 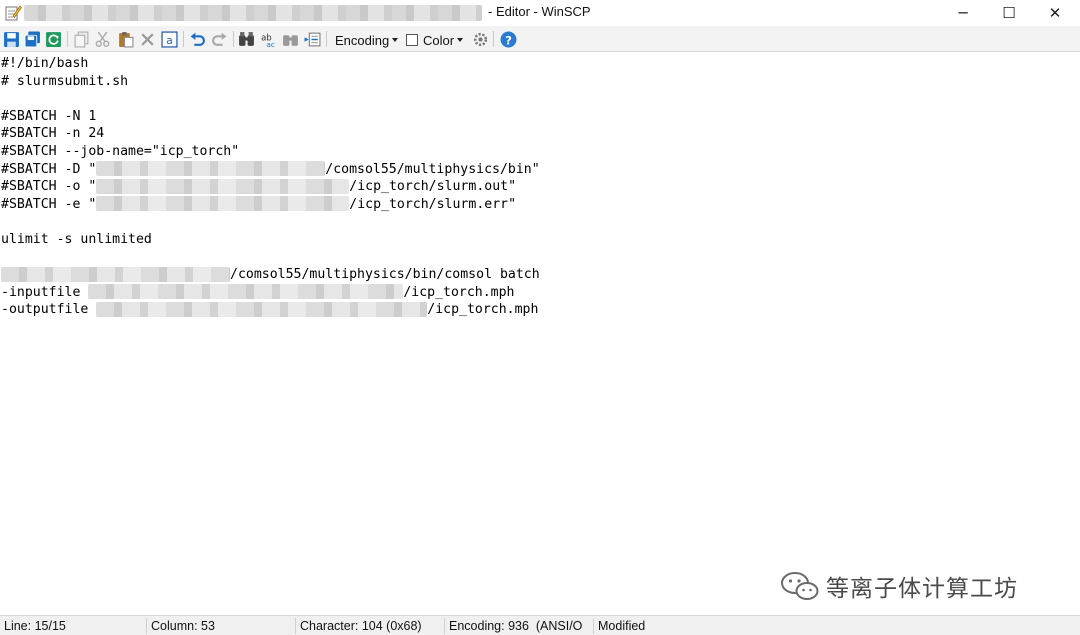 I want to click on undo-icon, so click(x=197, y=39).